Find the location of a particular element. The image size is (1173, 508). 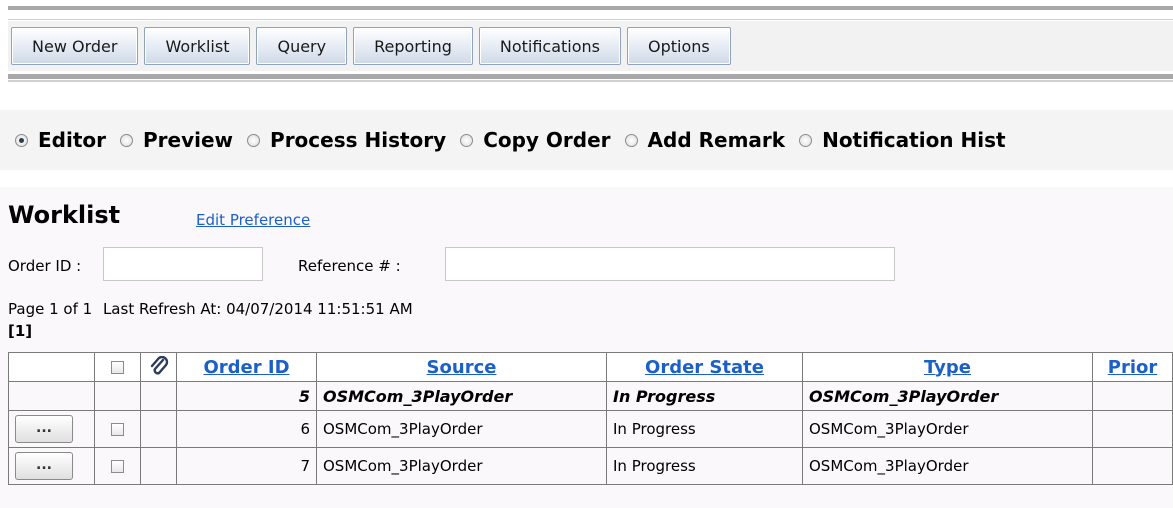

mode-label-copy-order: Copy Order is located at coordinates (547, 140).